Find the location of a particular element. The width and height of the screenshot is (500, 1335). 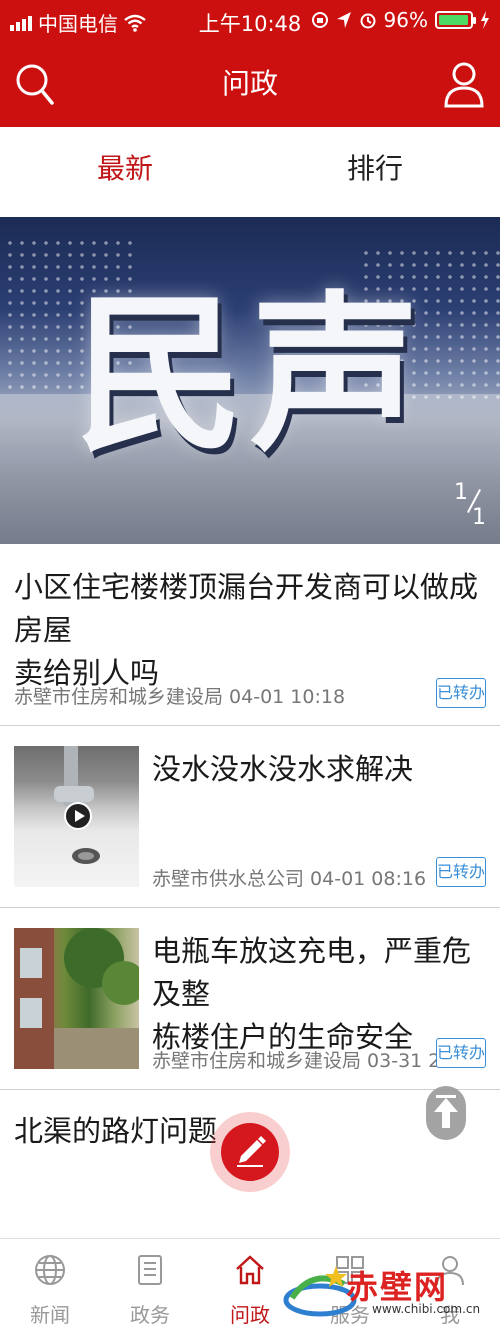

banner-text: 民声 is located at coordinates (249, 375).